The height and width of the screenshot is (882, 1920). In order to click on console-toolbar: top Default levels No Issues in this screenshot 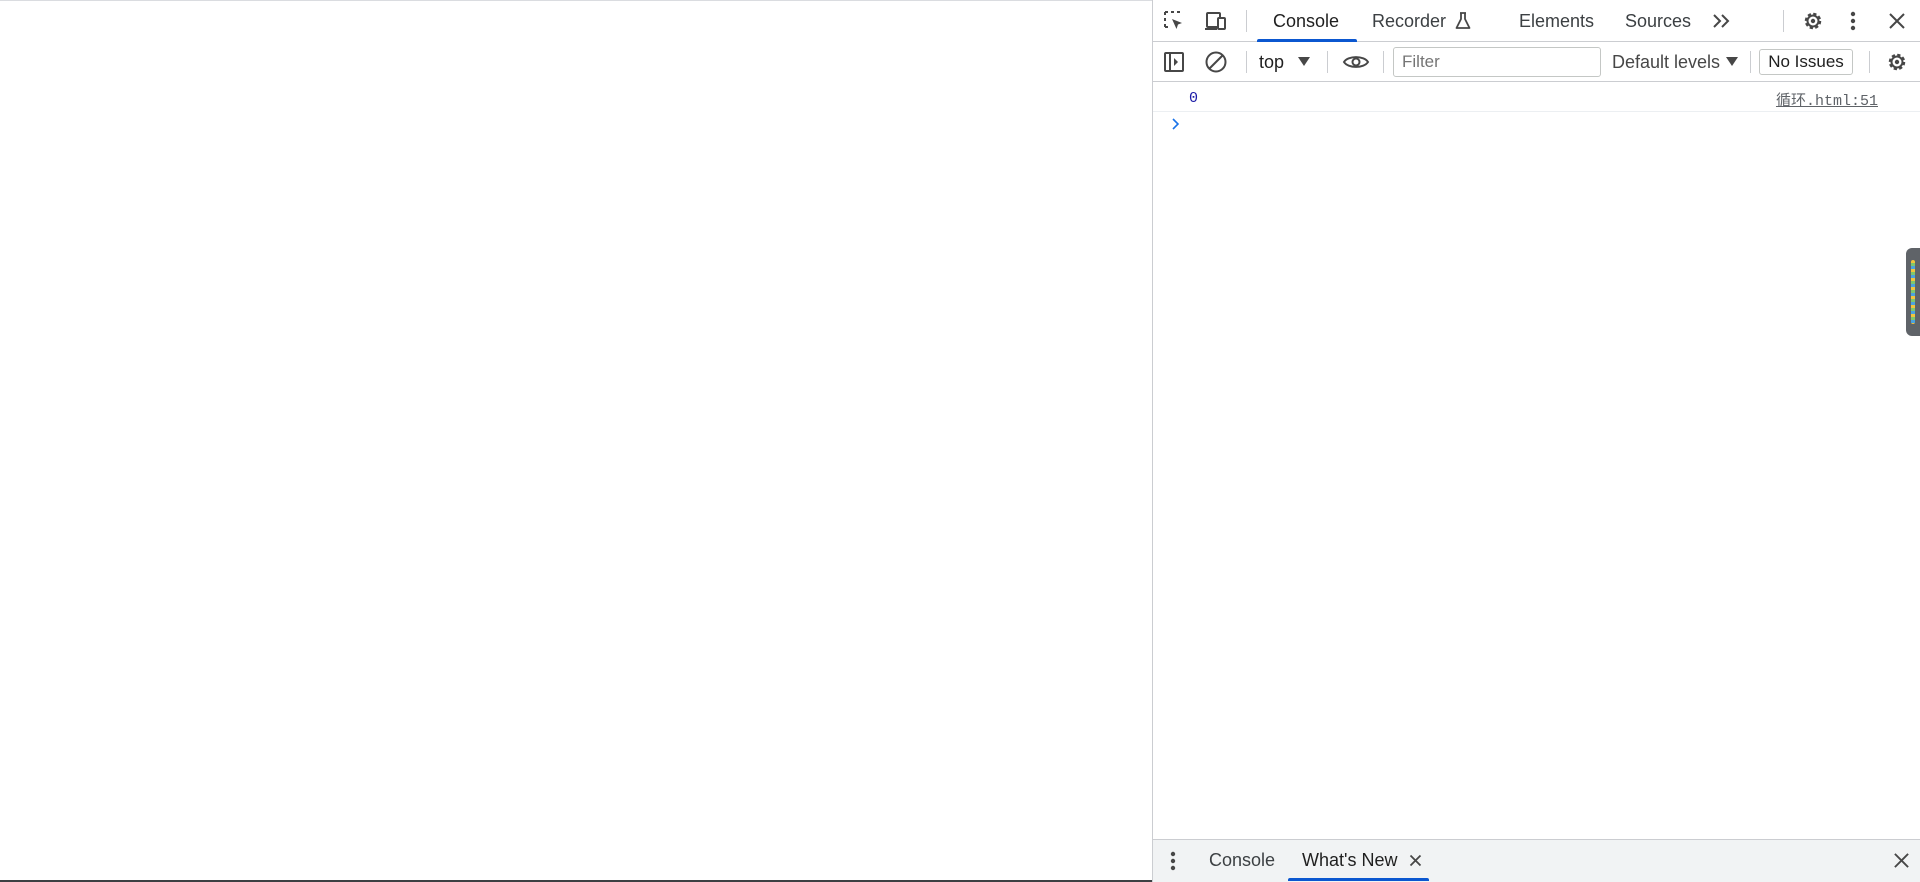, I will do `click(1536, 62)`.